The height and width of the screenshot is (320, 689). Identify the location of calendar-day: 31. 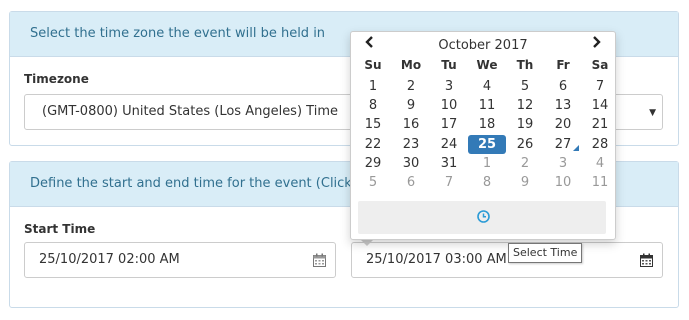
(449, 163).